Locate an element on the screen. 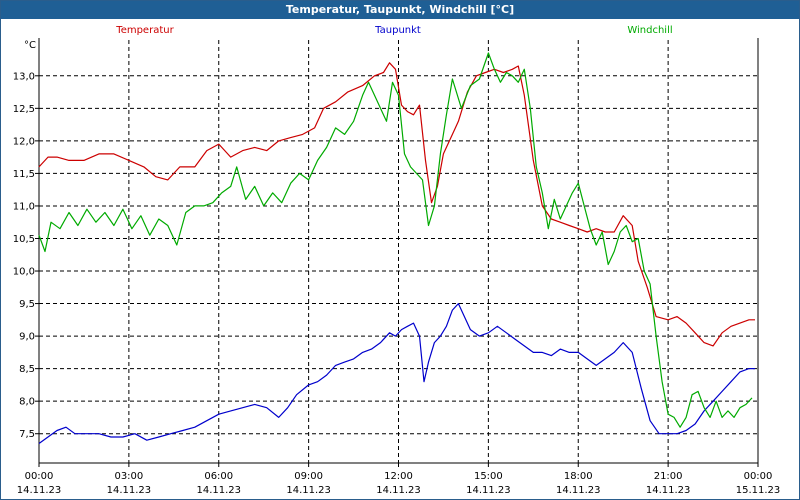  x-tick-time-label: 12:00 is located at coordinates (398, 476).